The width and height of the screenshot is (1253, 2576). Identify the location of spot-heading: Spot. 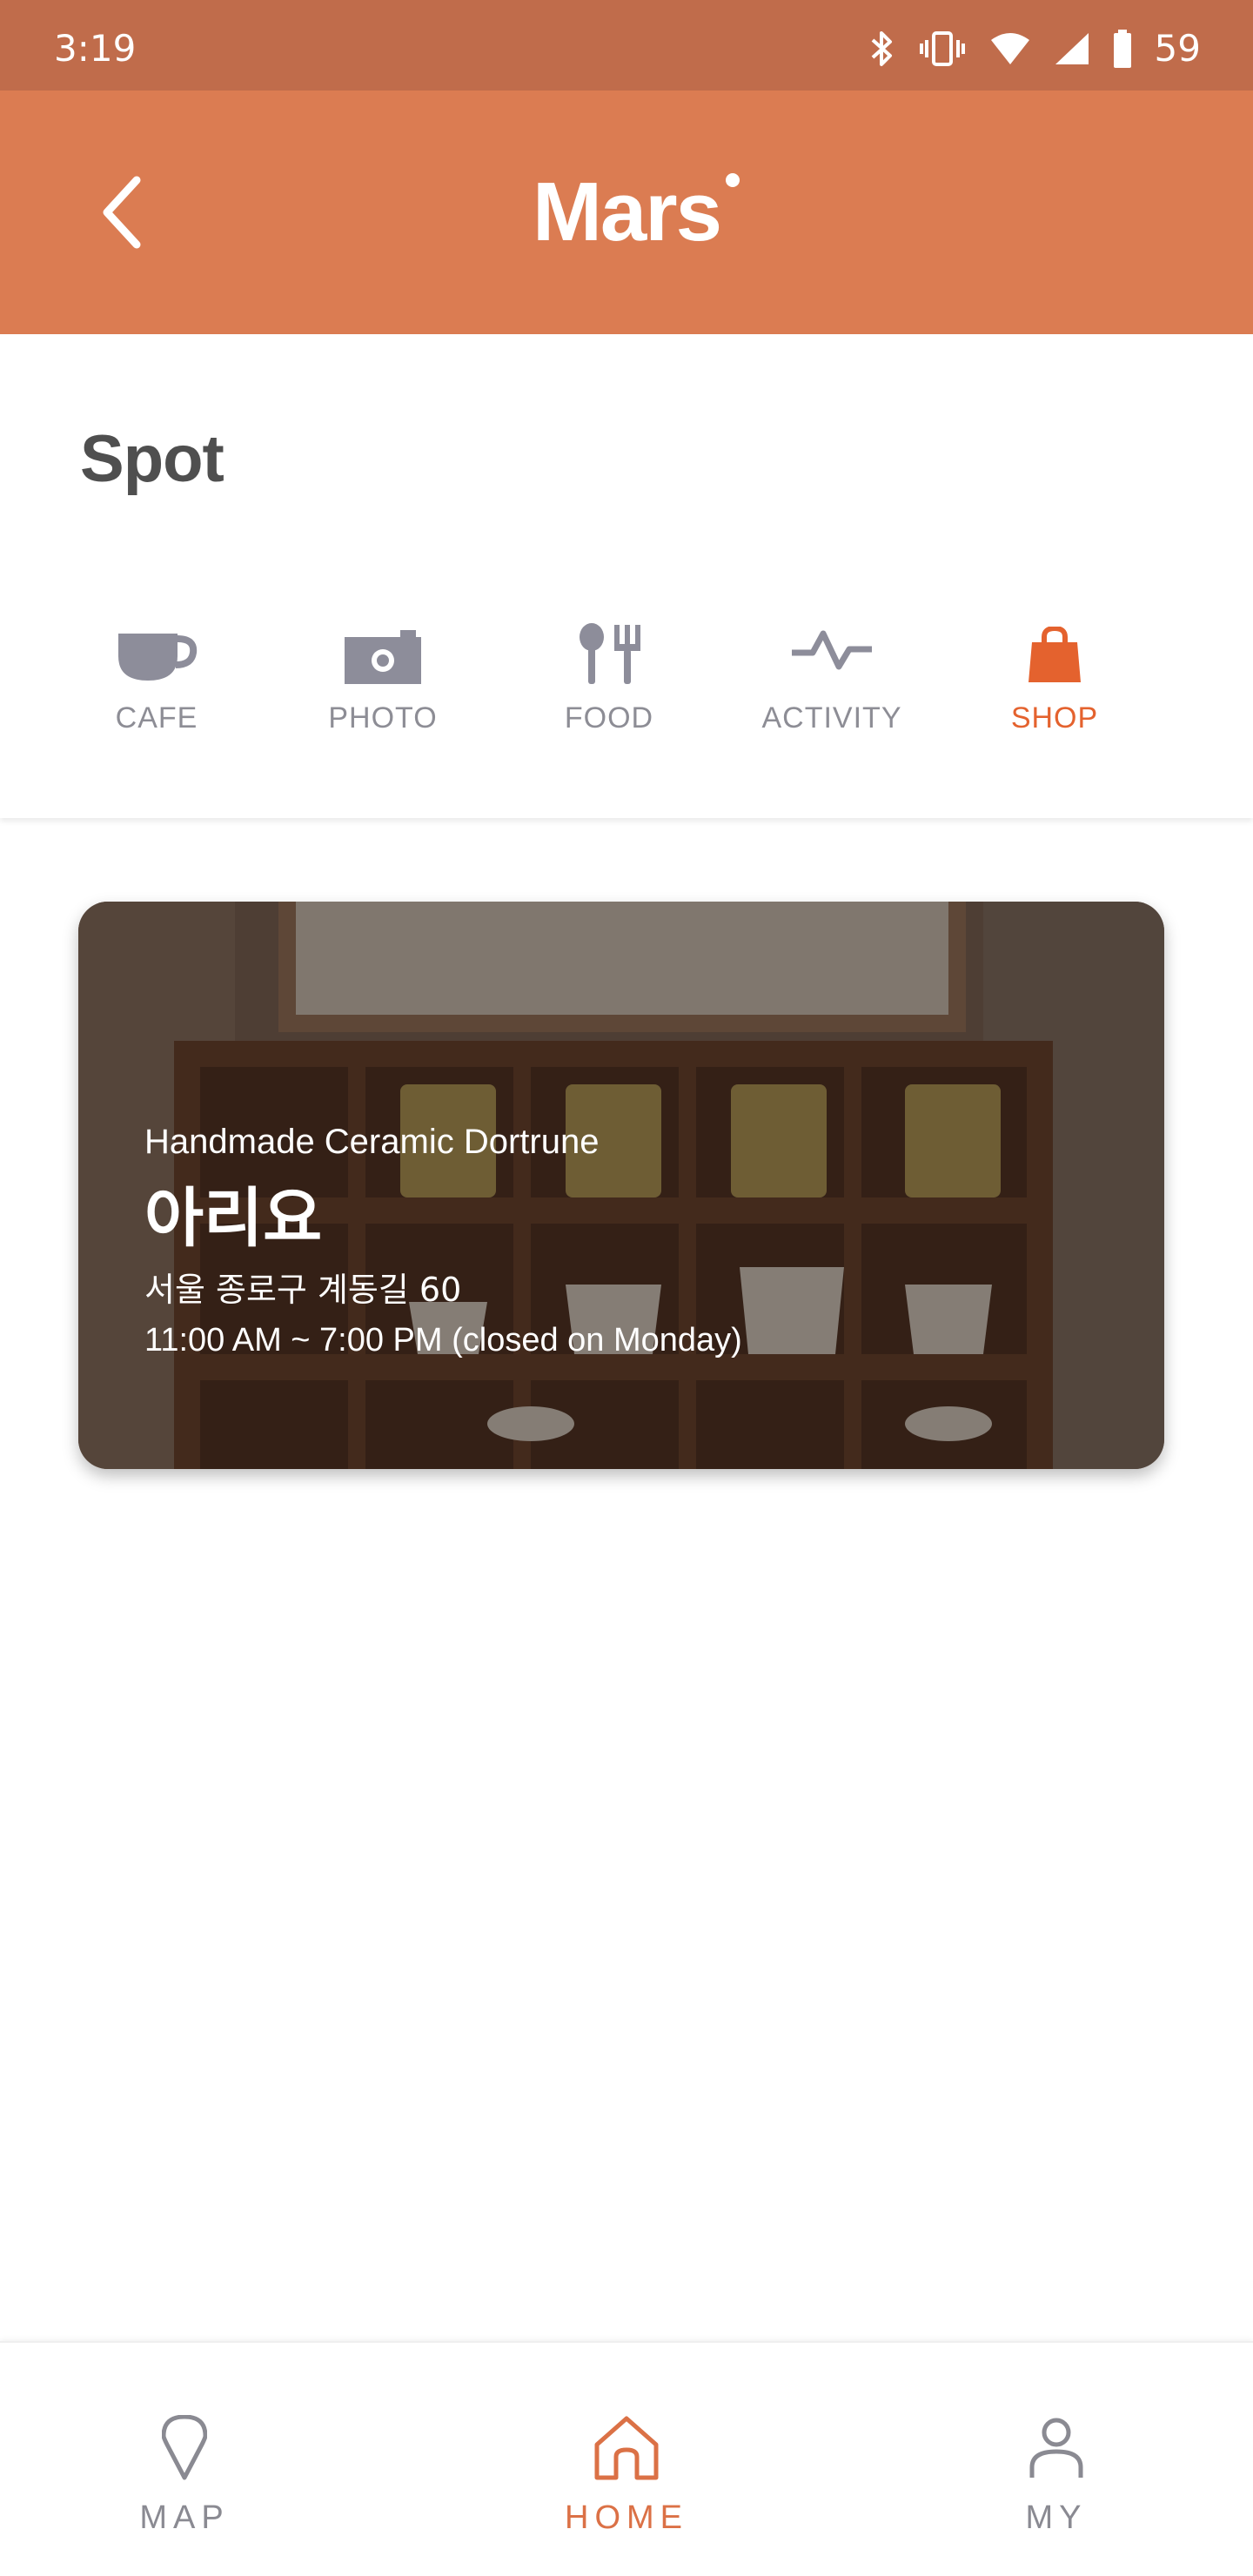
(152, 459).